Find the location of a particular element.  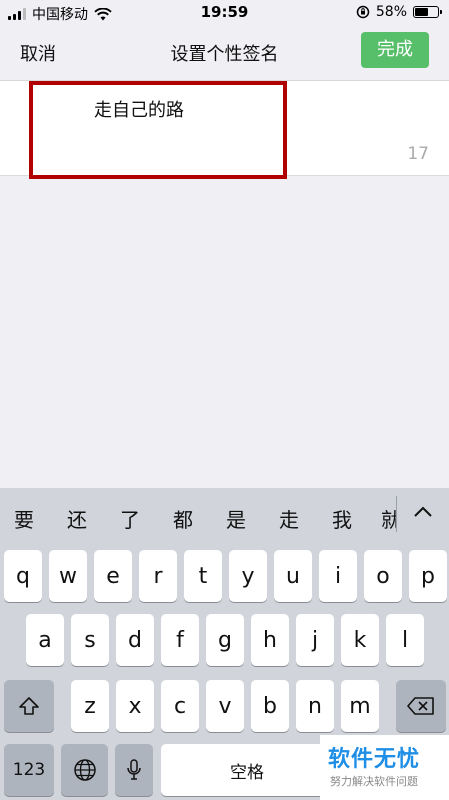

chevron-up-icon is located at coordinates (423, 511).